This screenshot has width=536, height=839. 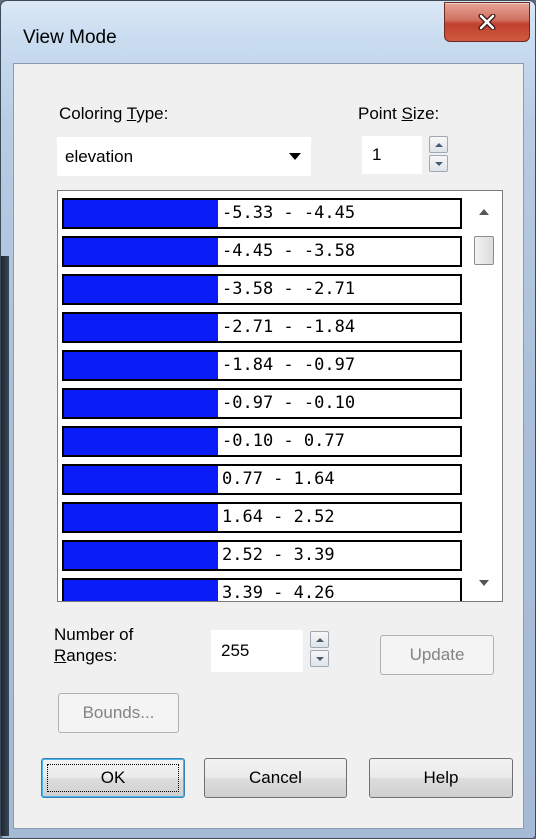 I want to click on window-frame-edge, so click(x=5, y=546).